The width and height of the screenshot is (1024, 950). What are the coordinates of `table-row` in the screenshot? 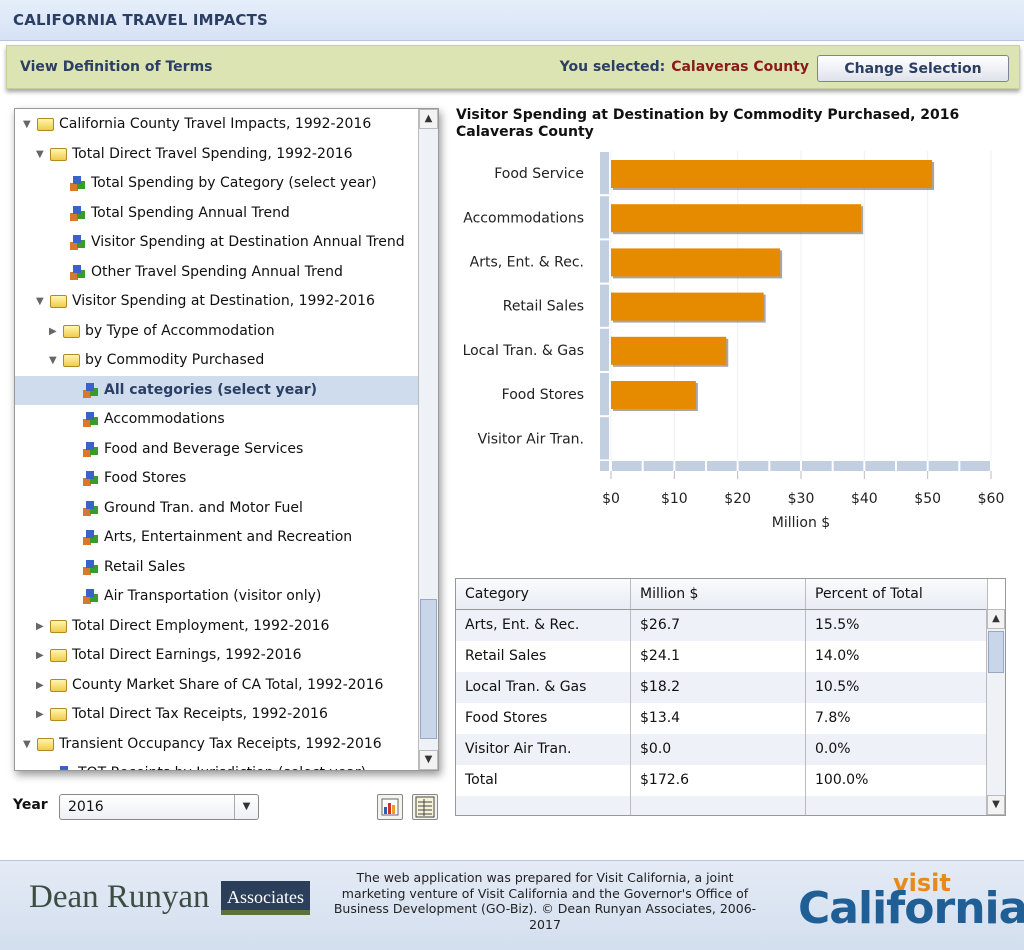 It's located at (722, 805).